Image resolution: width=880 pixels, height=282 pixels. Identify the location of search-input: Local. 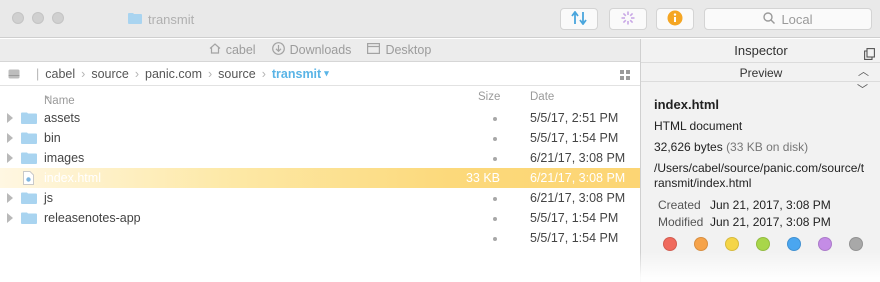
(788, 19).